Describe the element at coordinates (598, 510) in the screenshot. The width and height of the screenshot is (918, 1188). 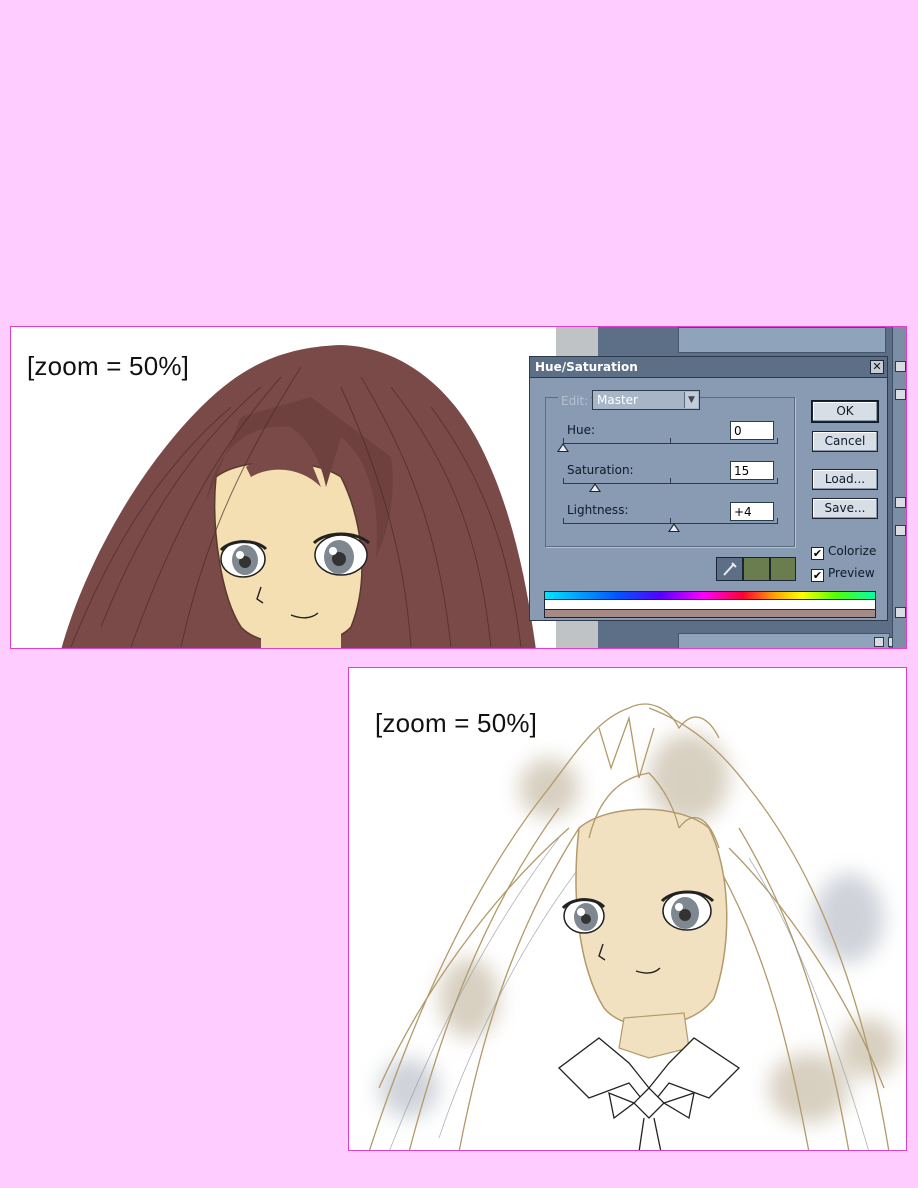
I see `lightness-label: Lightness:` at that location.